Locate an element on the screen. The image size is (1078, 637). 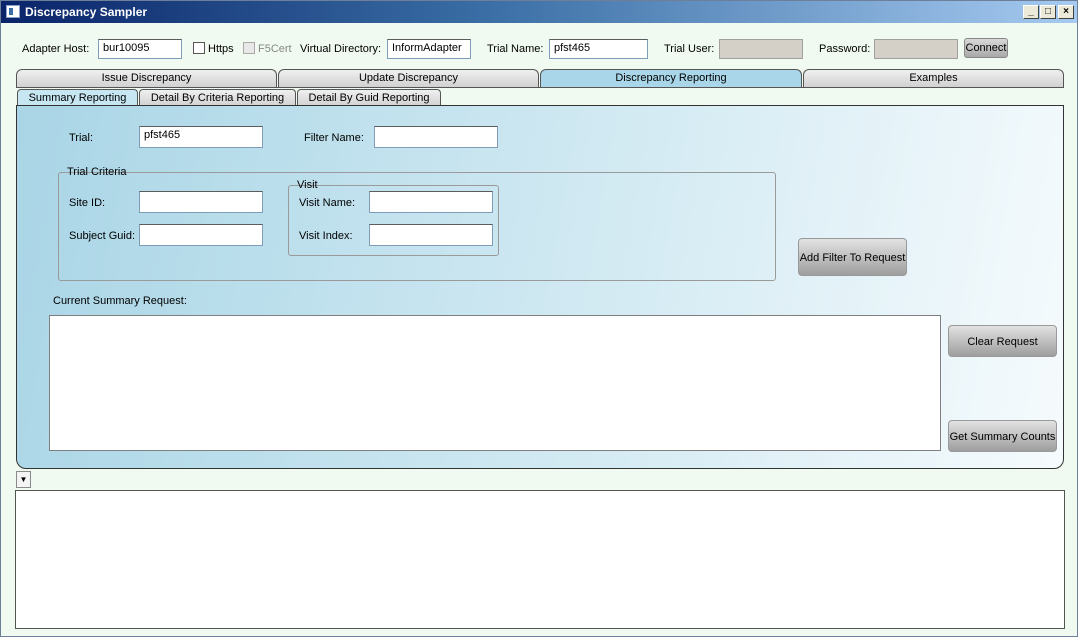
virtual-directory-input: InformAdapter is located at coordinates (429, 49).